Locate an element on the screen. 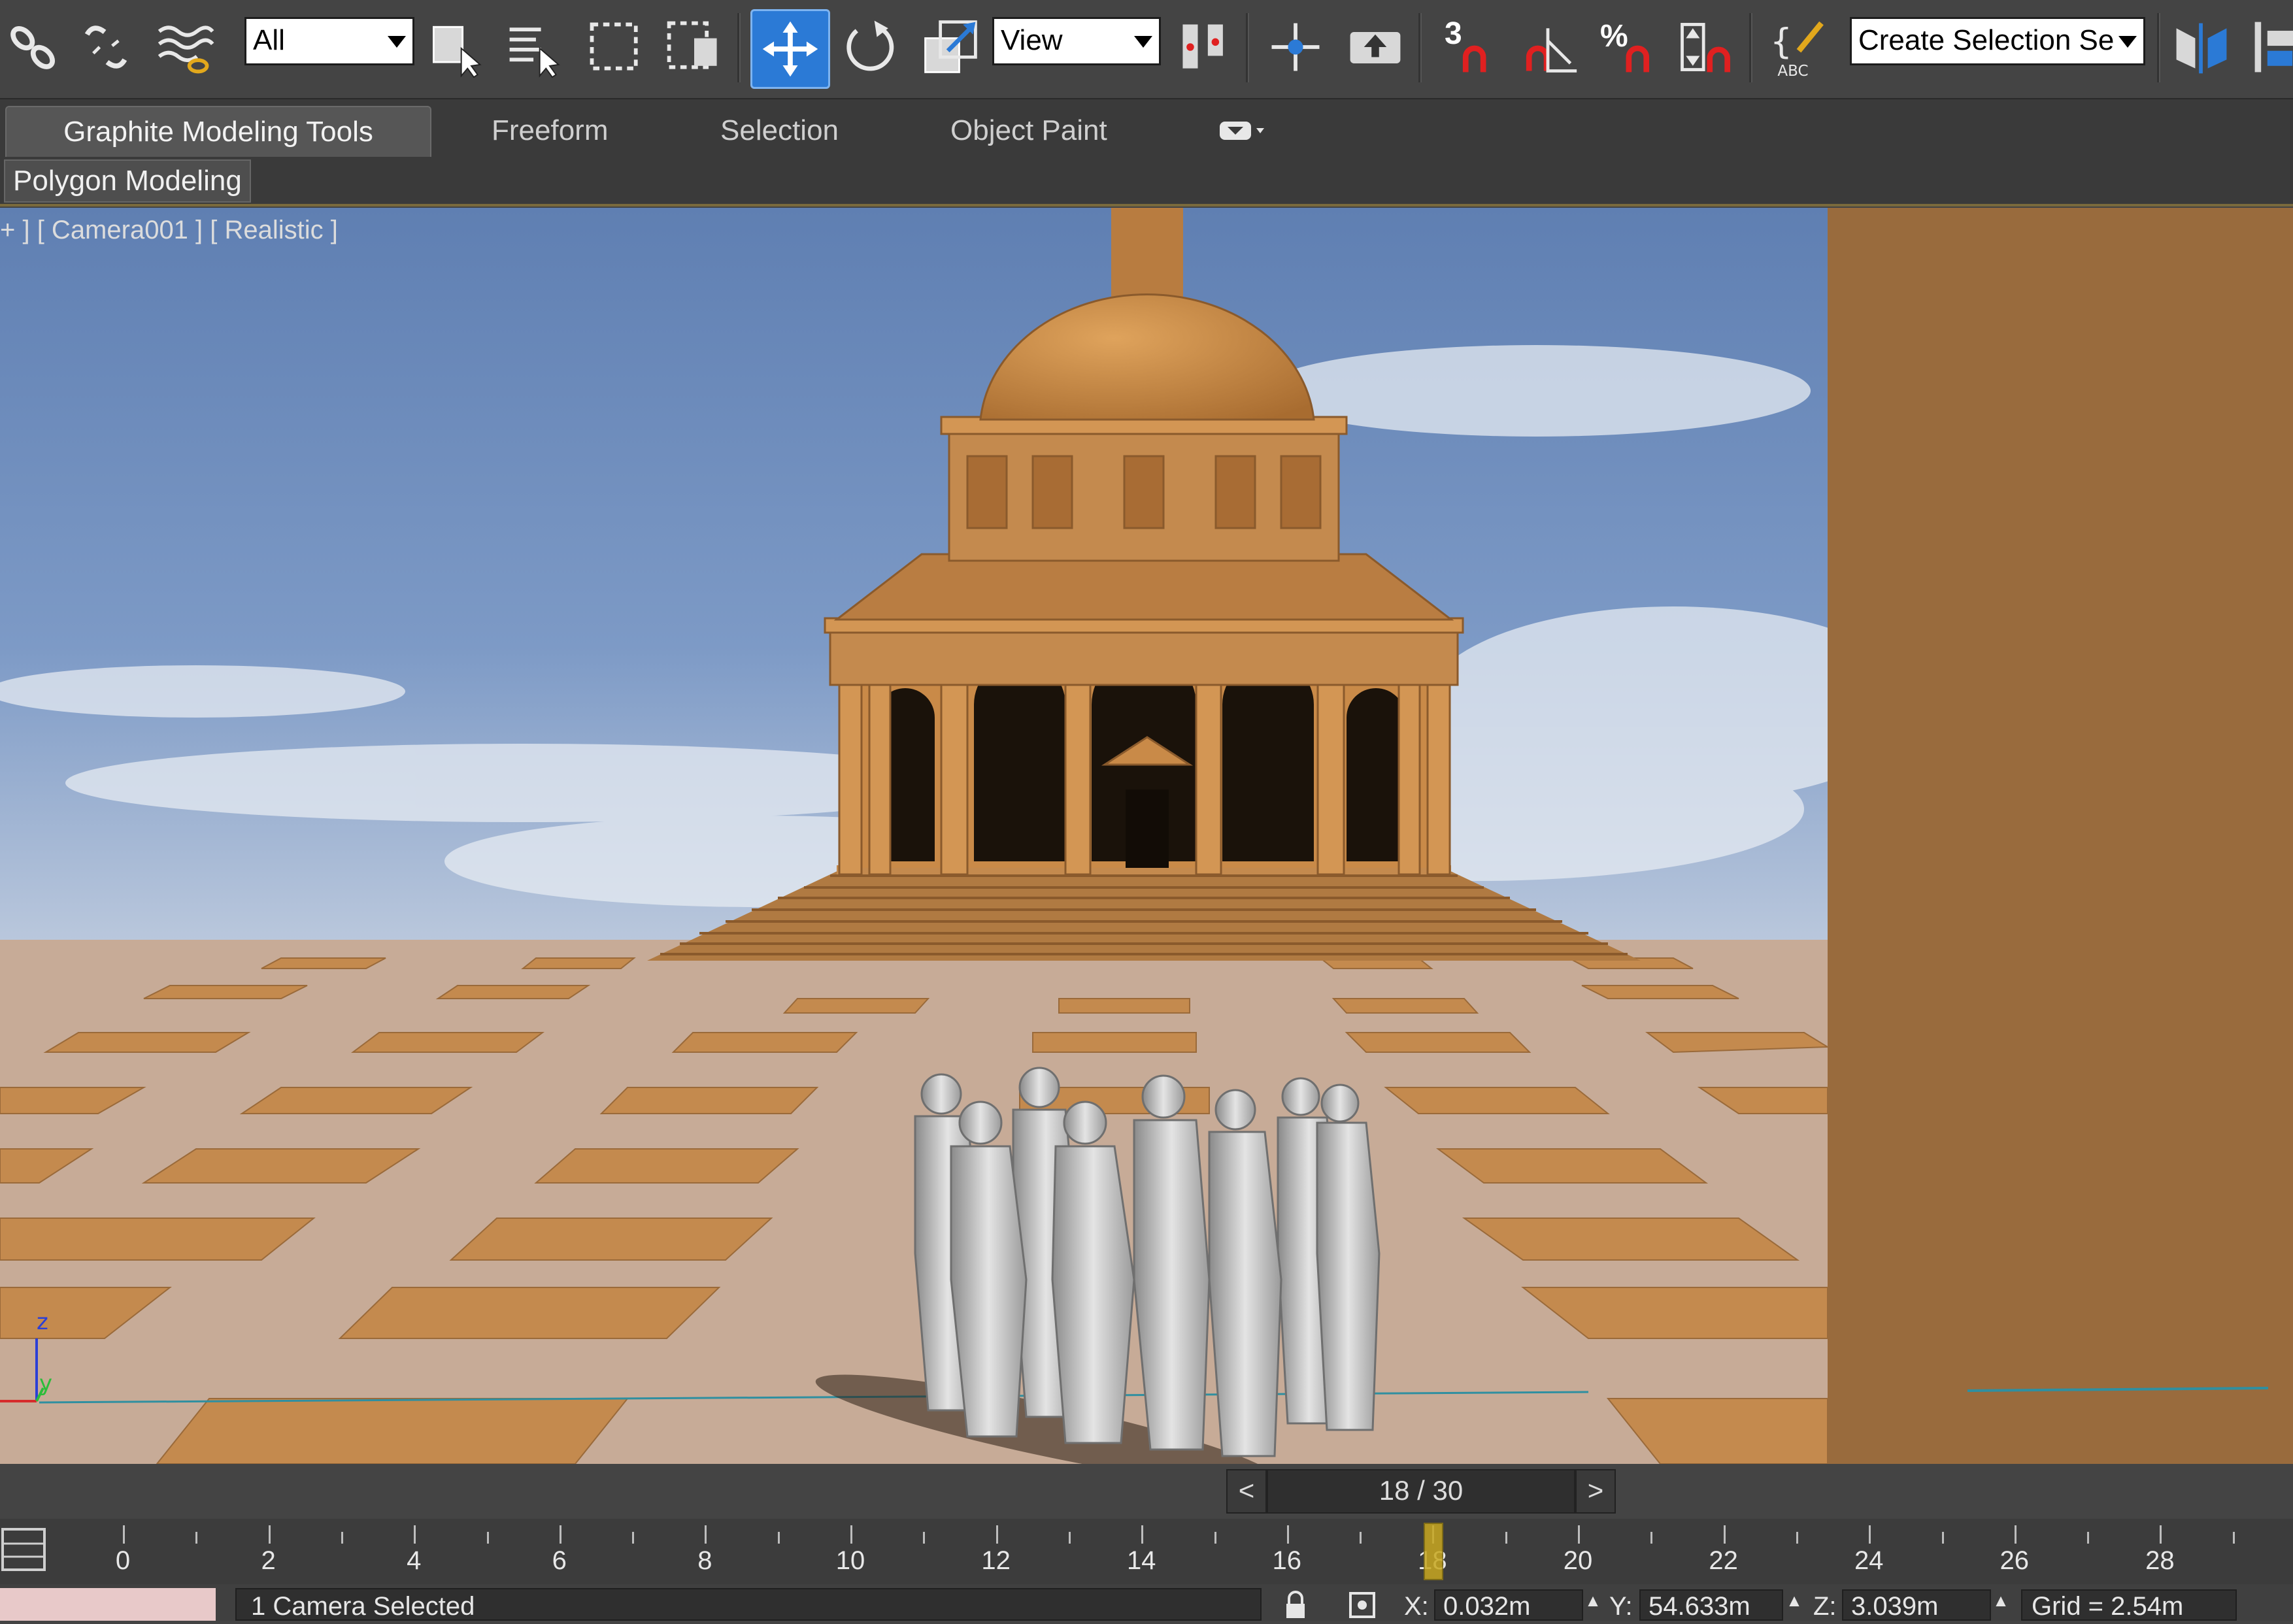  tab-selection: Selection is located at coordinates (780, 131).